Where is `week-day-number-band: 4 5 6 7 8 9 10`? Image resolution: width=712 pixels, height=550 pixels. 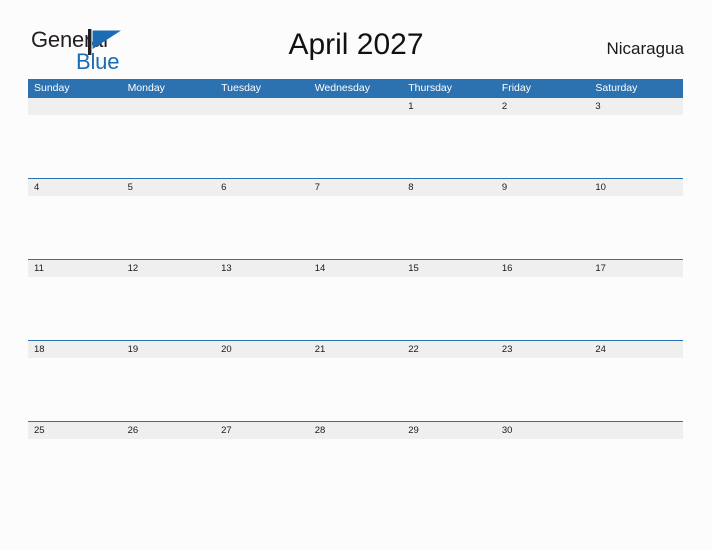 week-day-number-band: 4 5 6 7 8 9 10 is located at coordinates (355, 187).